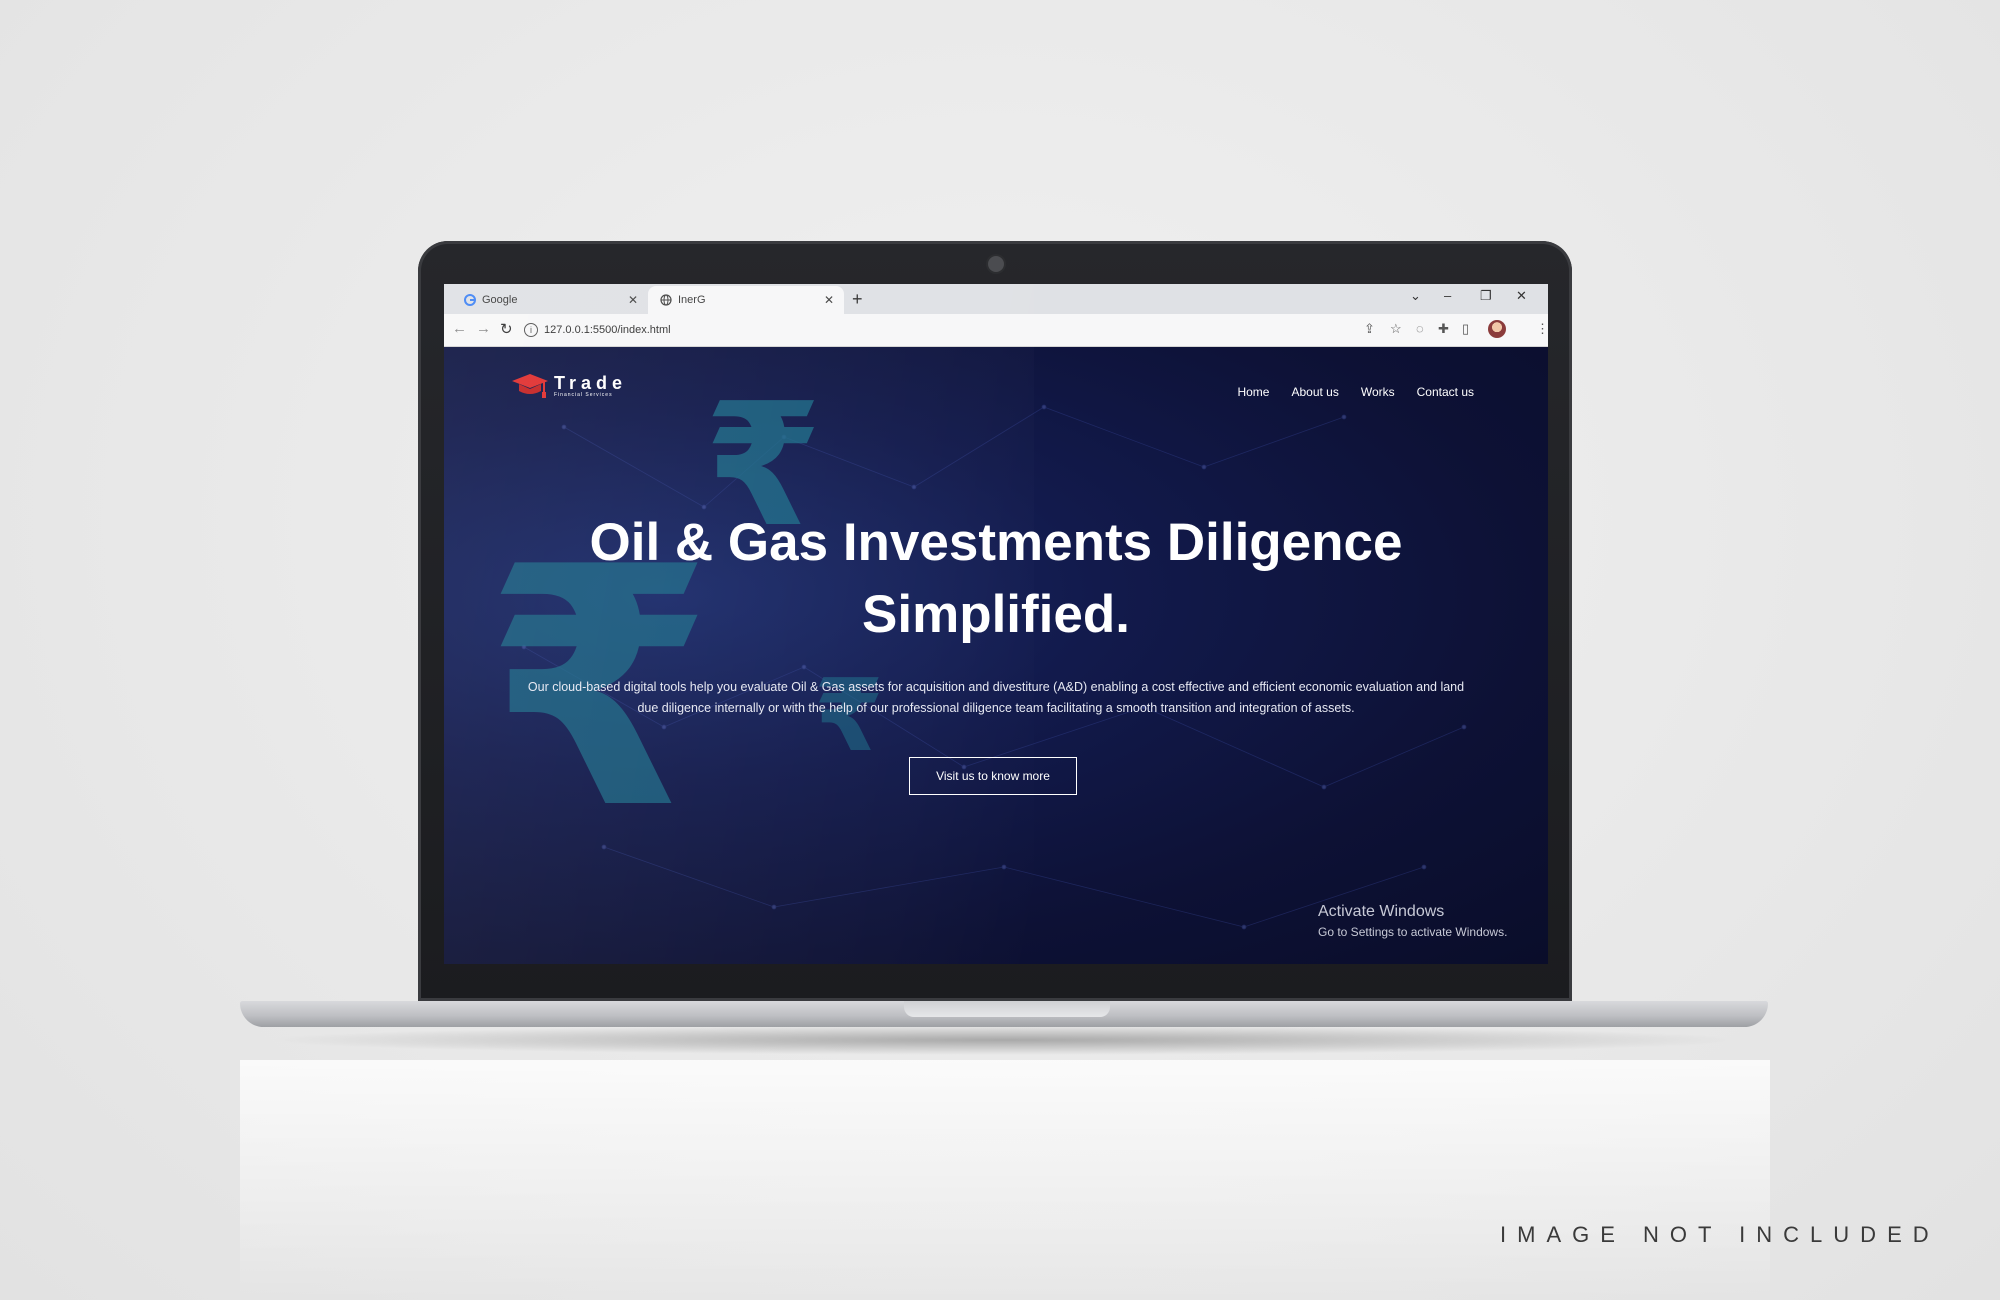 Image resolution: width=2000 pixels, height=1300 pixels. I want to click on nav-link-about-us: About us, so click(1314, 392).